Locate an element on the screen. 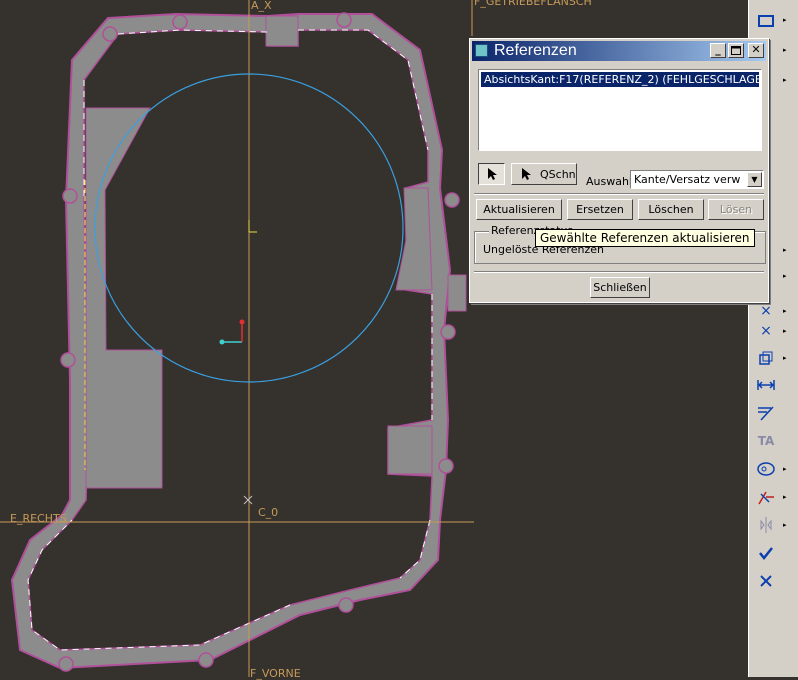 The height and width of the screenshot is (680, 798). csys-y-point is located at coordinates (242, 322).